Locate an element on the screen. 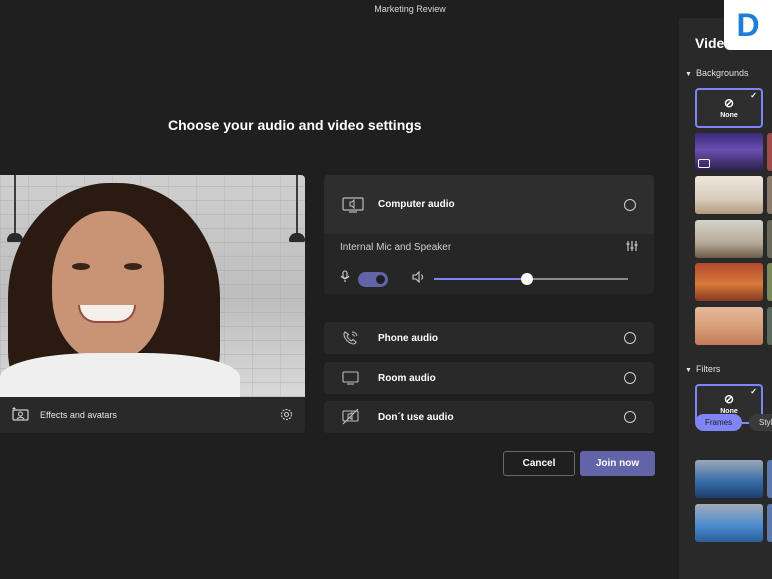 This screenshot has width=772, height=579. page-heading: Choose your audio and video settings is located at coordinates (295, 125).